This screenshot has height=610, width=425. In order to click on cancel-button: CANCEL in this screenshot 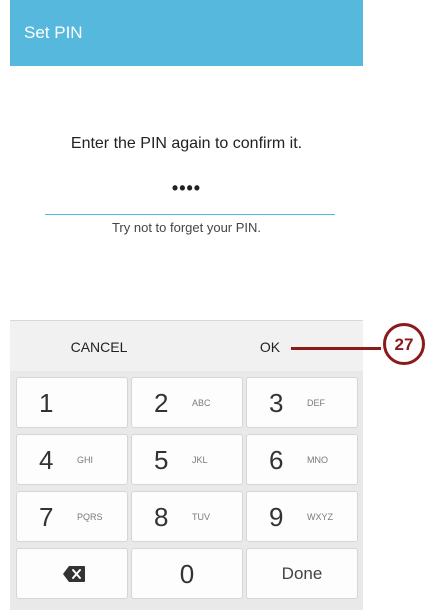, I will do `click(99, 346)`.